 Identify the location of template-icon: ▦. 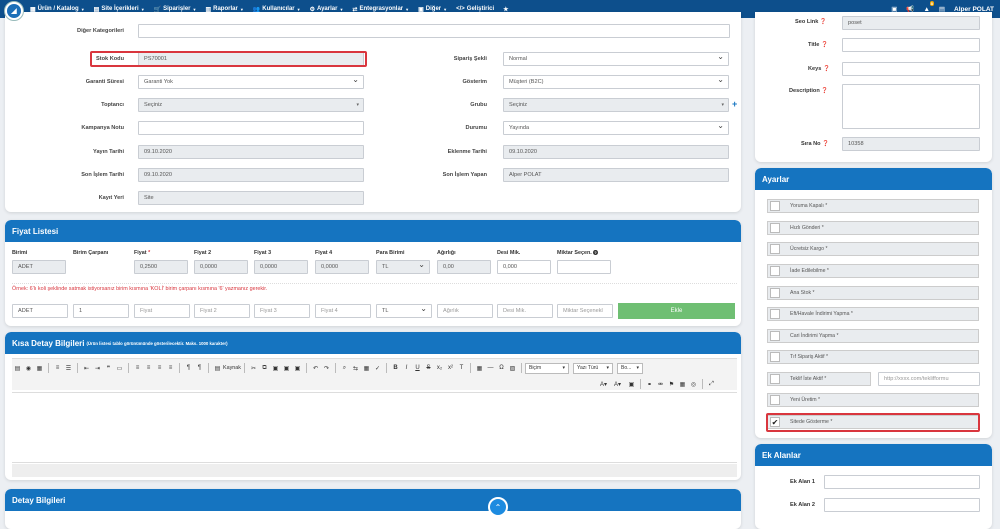
(39, 368).